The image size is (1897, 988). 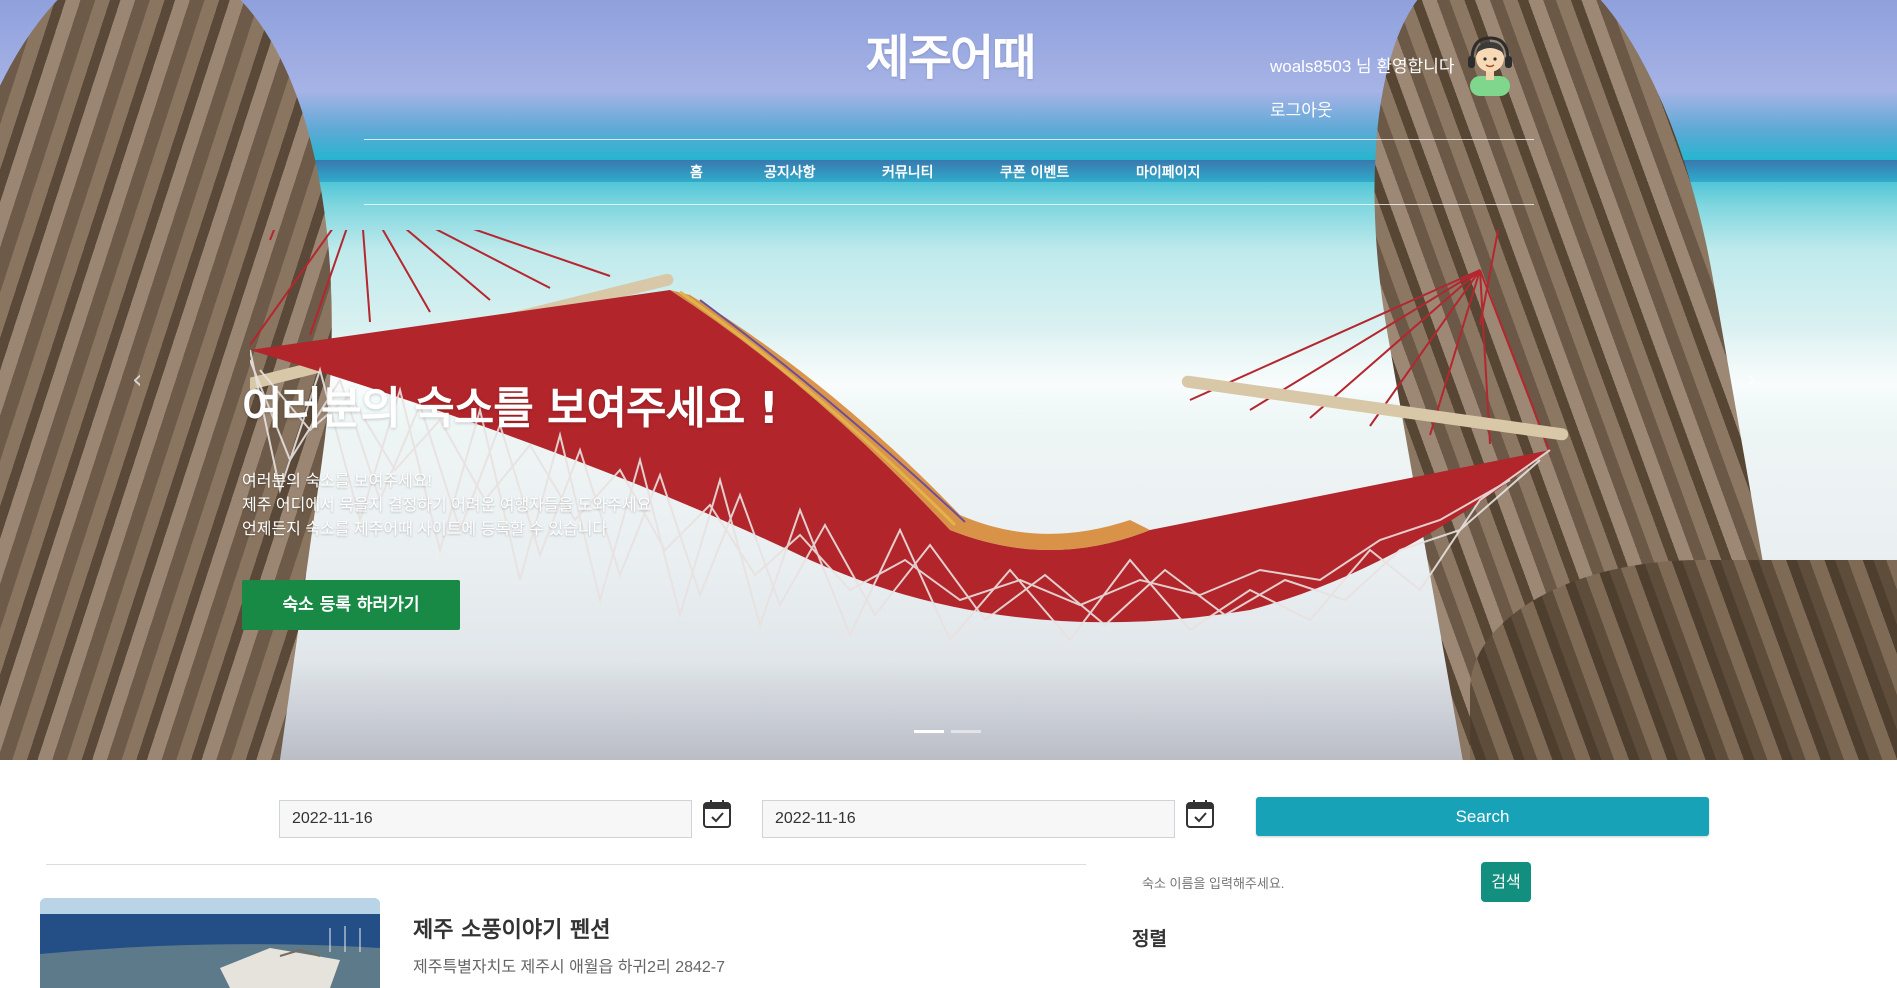 I want to click on main-nav: 홈 공지사항 커뮤니티 쿠폰 이벤트 마이페이지, so click(x=949, y=173).